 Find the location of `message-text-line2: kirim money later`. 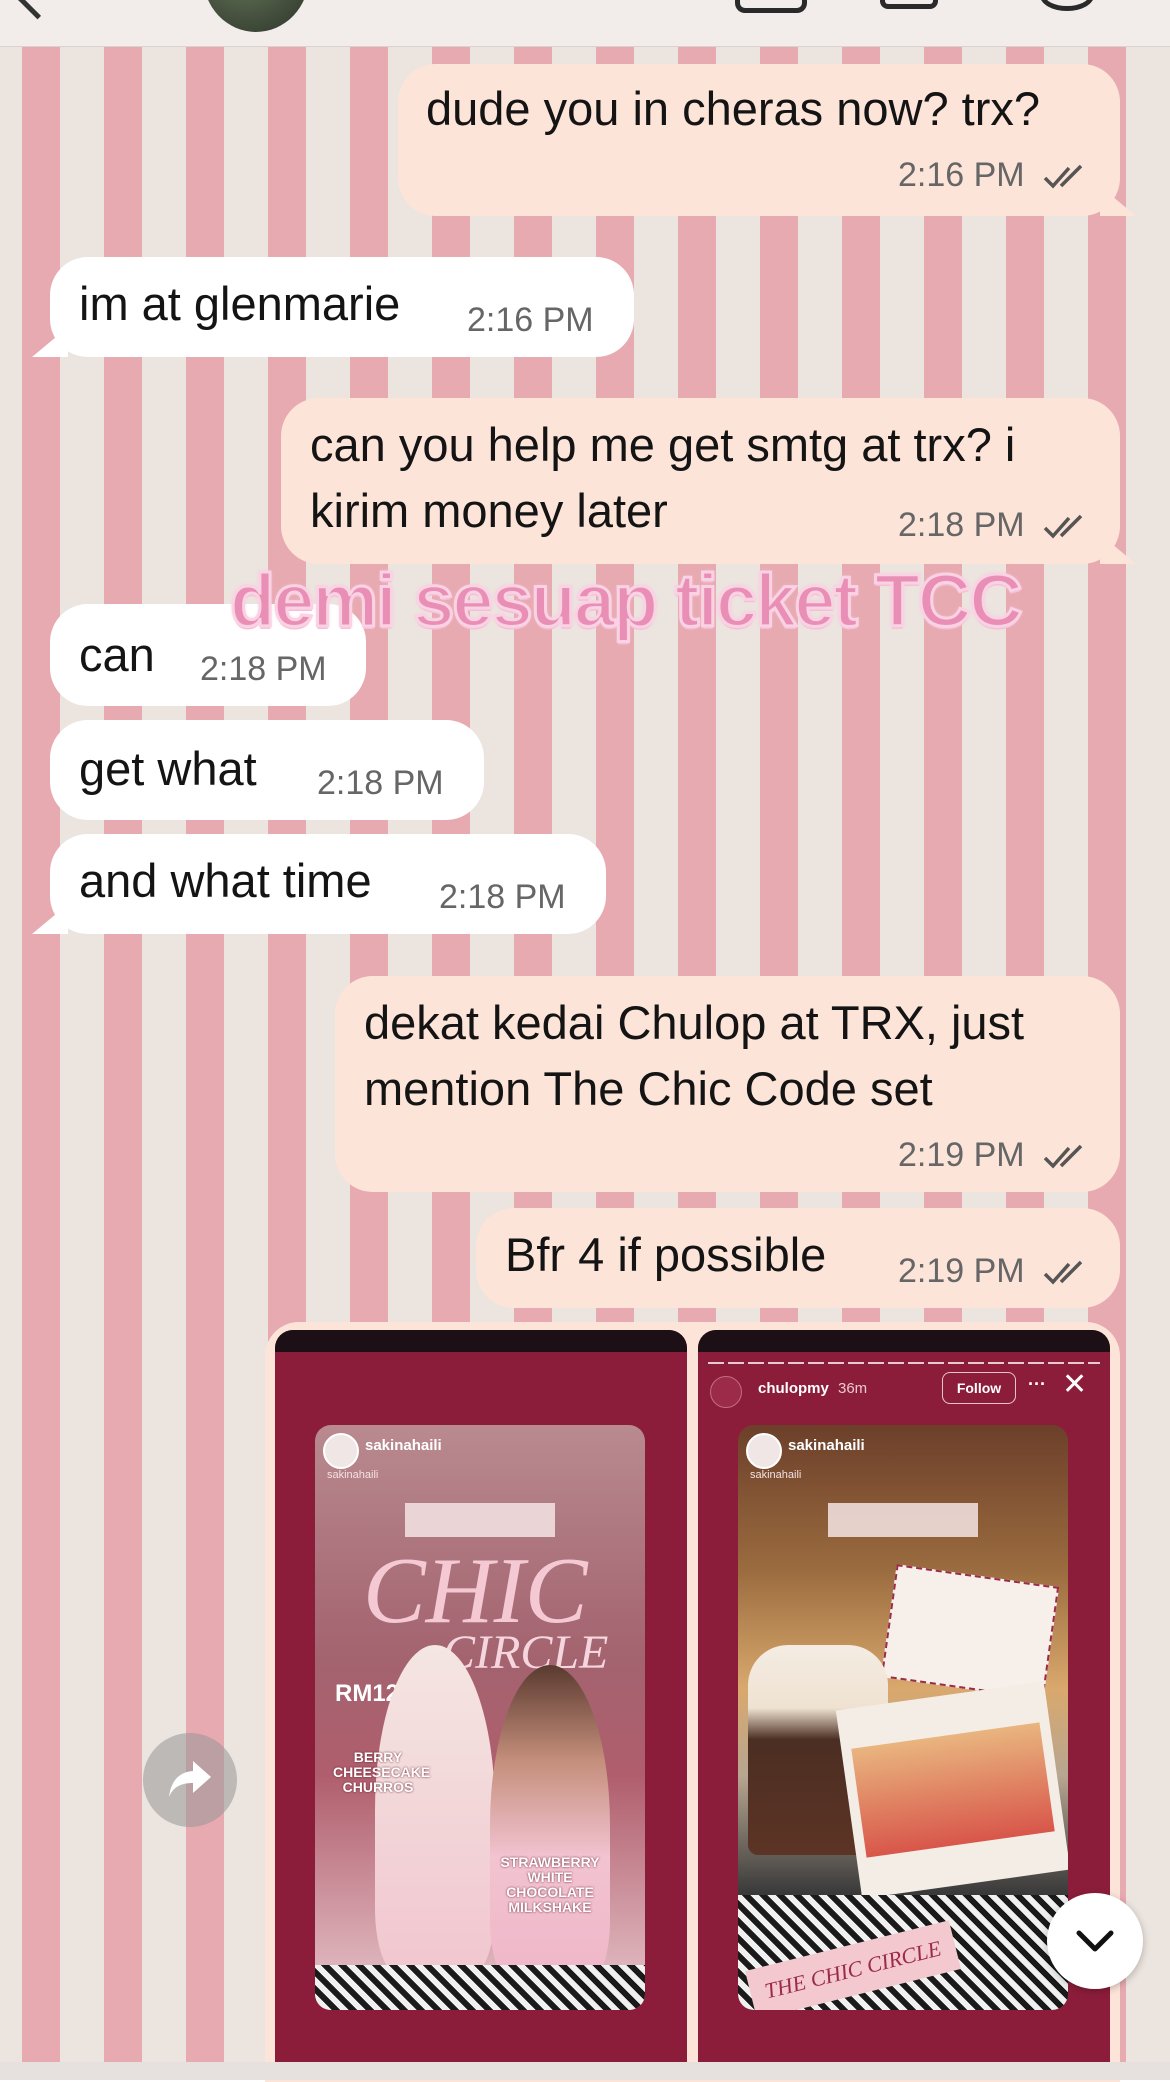

message-text-line2: kirim money later is located at coordinates (489, 510).